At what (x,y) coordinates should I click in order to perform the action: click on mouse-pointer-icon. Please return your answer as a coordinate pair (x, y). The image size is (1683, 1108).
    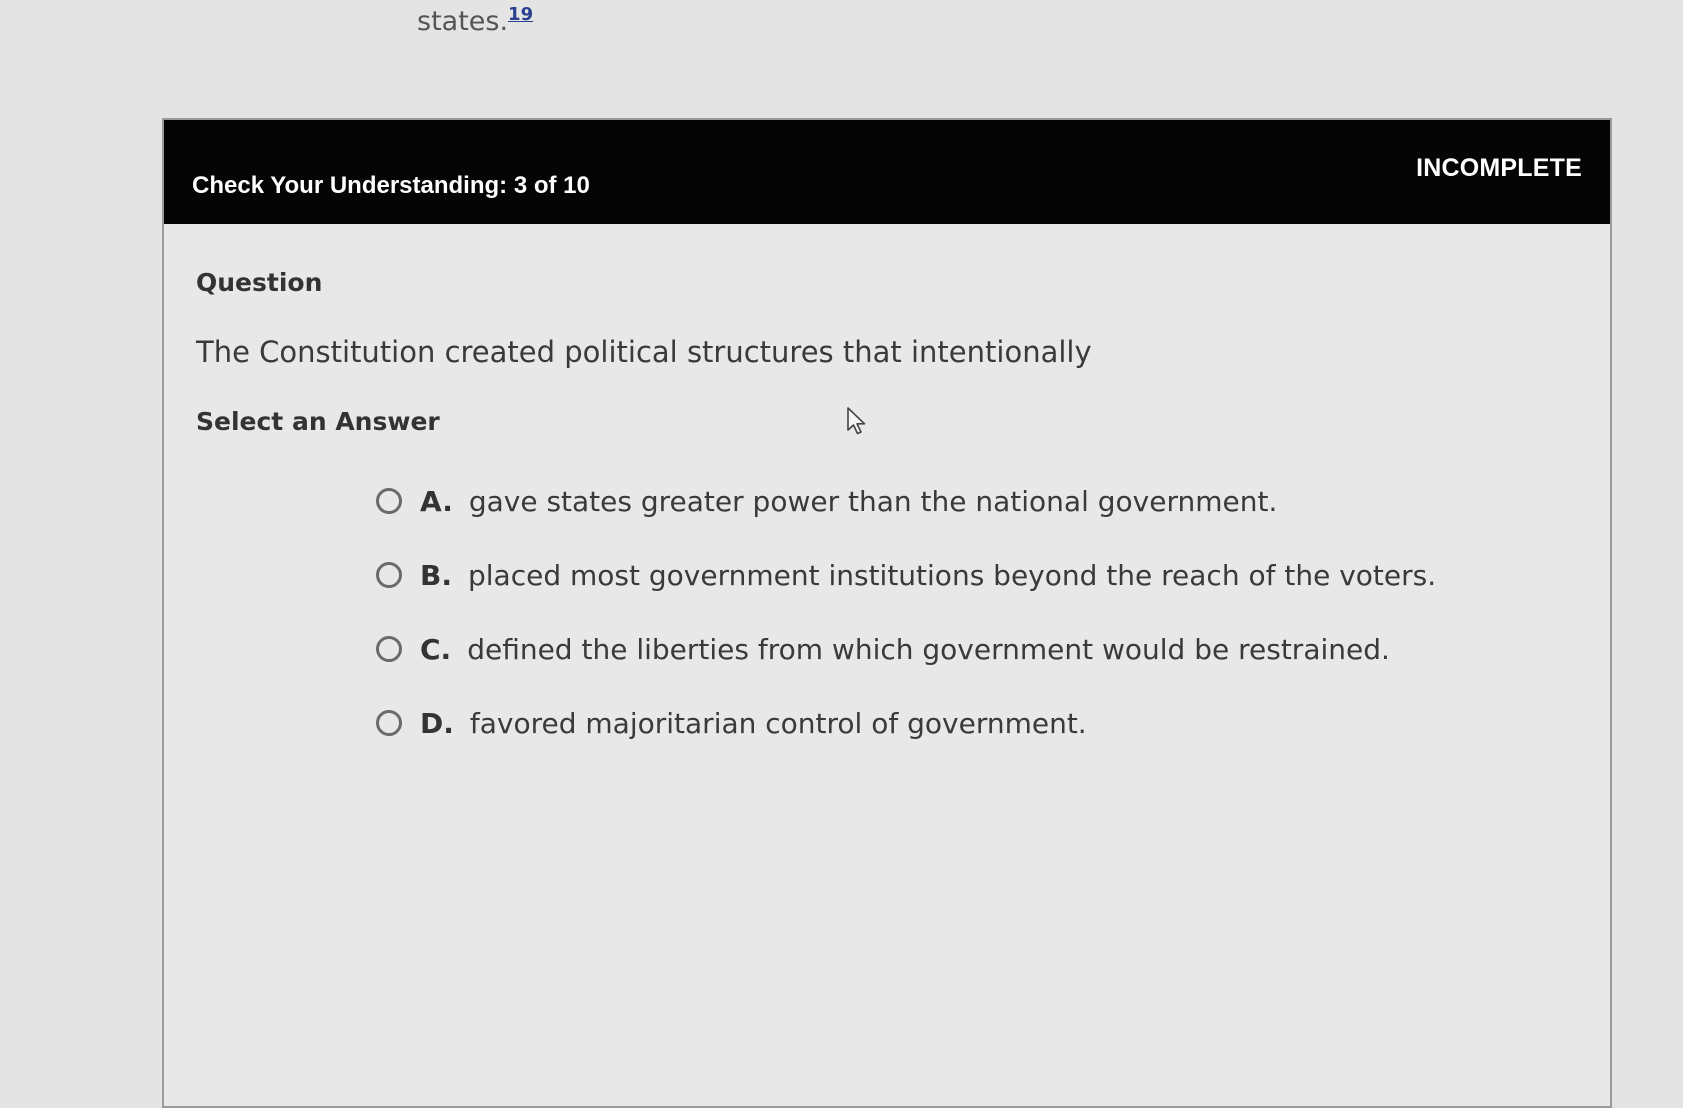
    Looking at the image, I should click on (856, 421).